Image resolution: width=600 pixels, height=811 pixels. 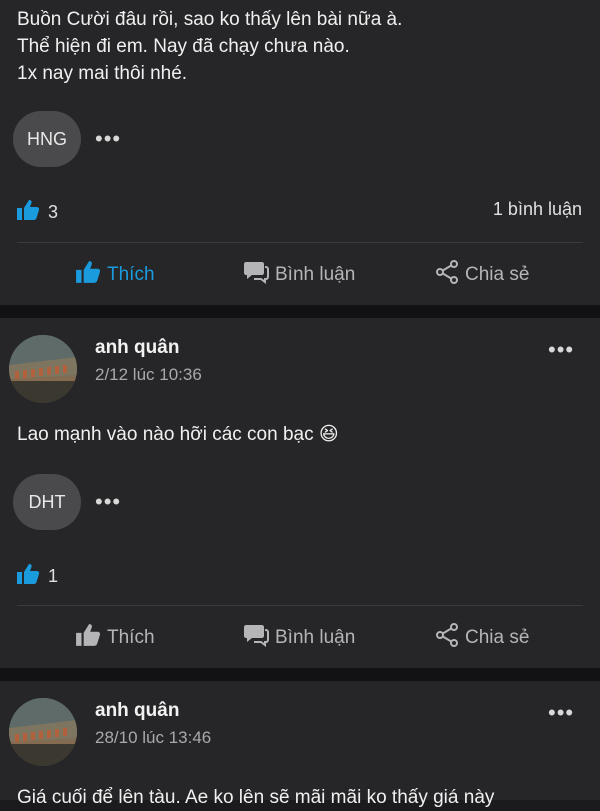 I want to click on commenter-avatar: DHT, so click(x=47, y=502).